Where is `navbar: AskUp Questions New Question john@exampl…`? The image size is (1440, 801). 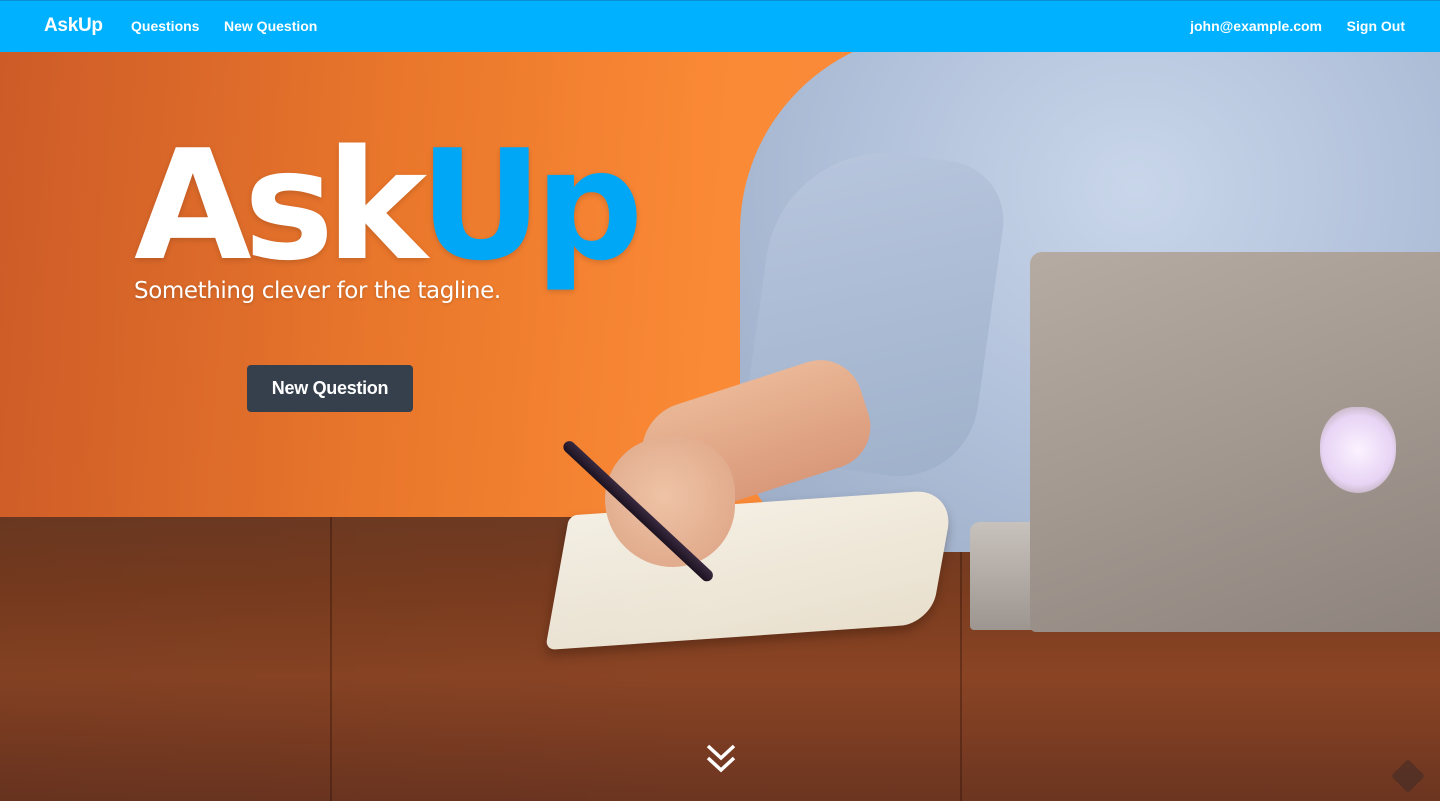 navbar: AskUp Questions New Question john@exampl… is located at coordinates (720, 26).